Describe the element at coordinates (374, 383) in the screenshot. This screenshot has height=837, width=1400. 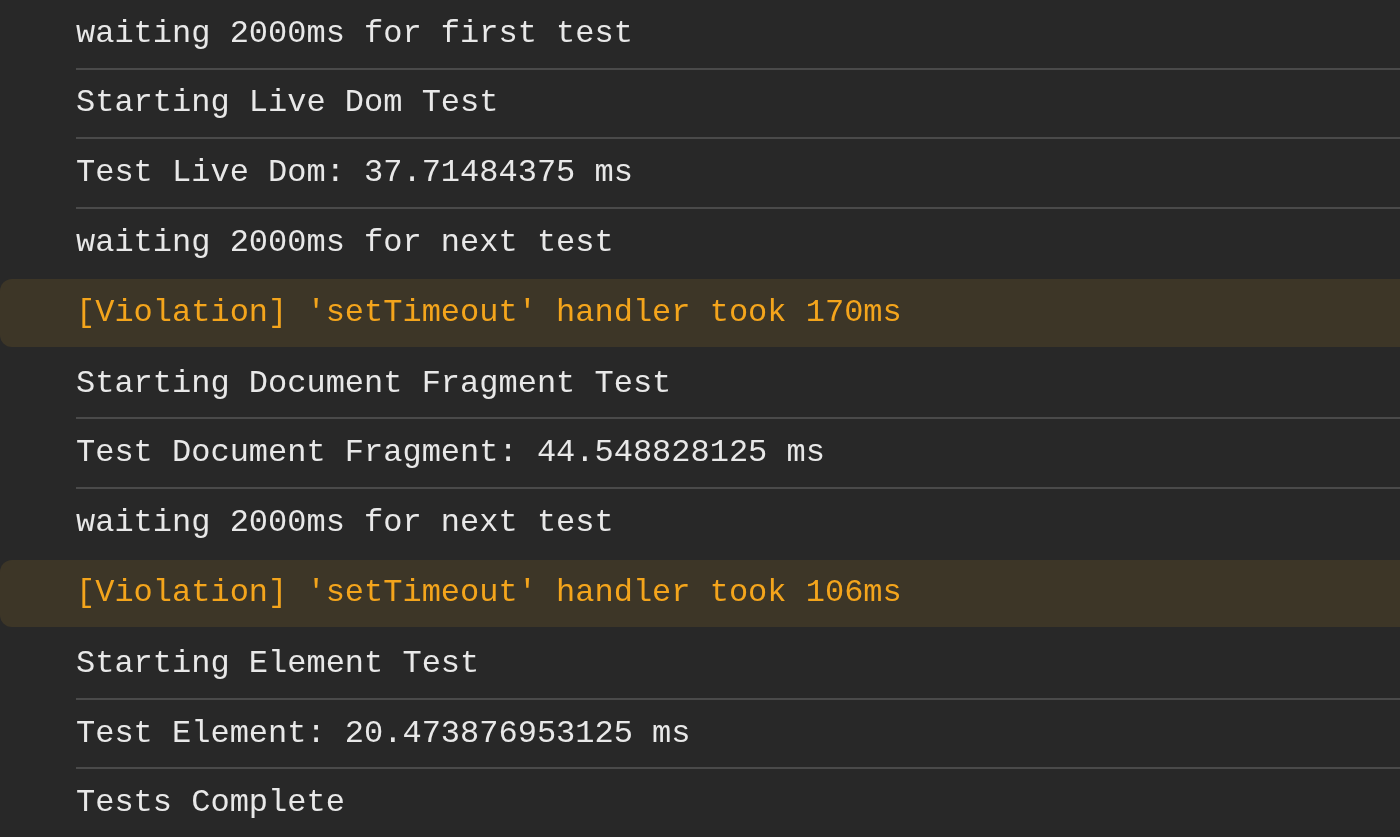
I see `log-message: Starting Document Fragment Test` at that location.